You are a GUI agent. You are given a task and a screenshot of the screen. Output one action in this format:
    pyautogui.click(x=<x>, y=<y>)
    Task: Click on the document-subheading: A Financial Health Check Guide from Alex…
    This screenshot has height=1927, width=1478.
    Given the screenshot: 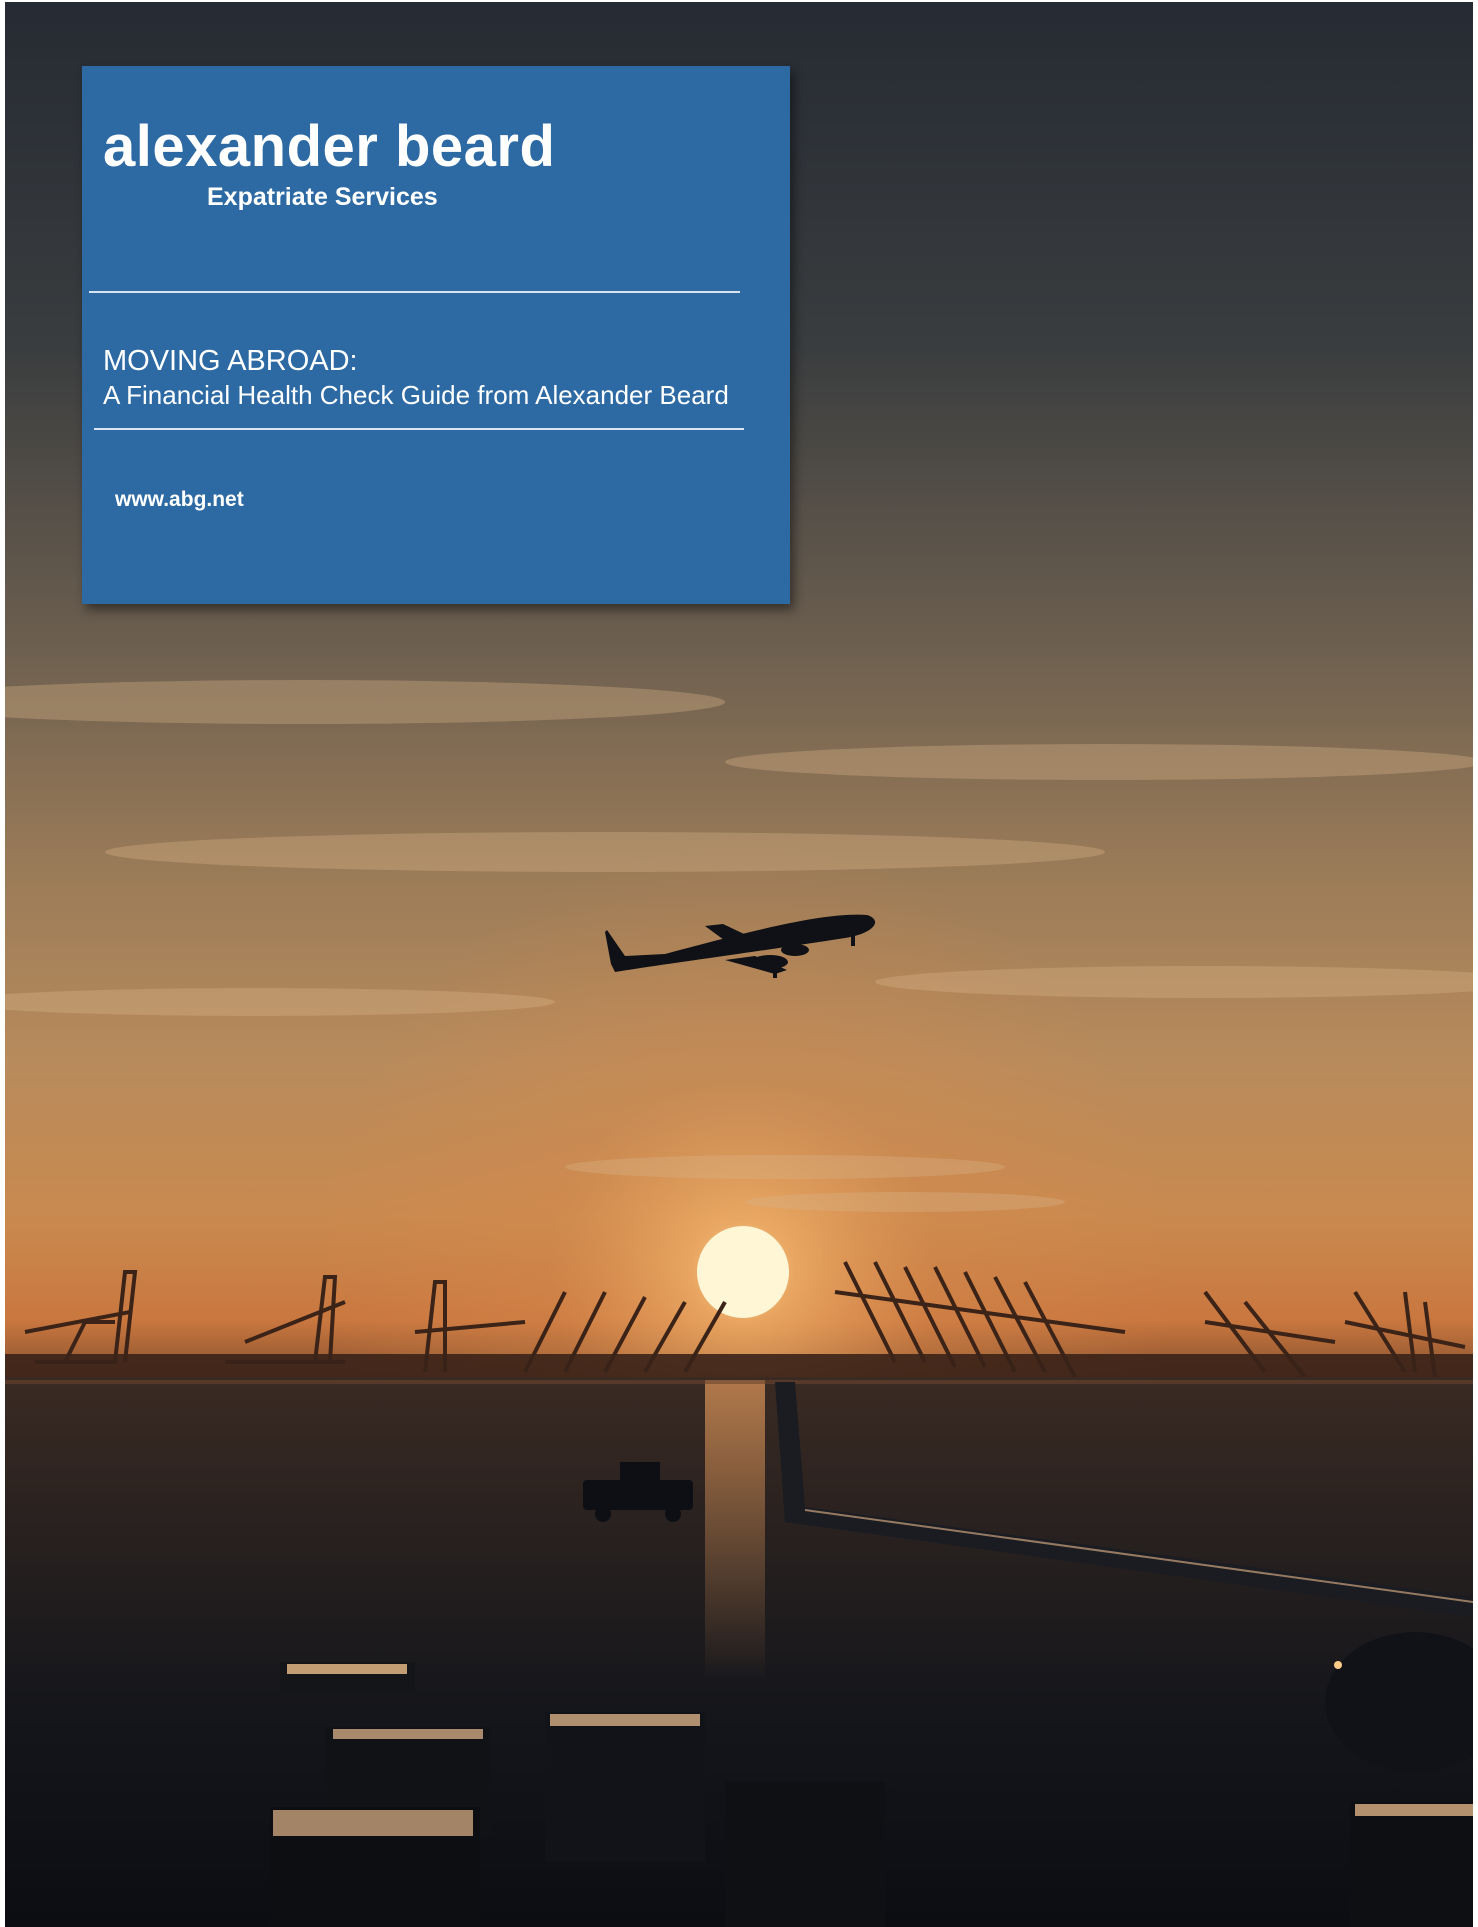 What is the action you would take?
    pyautogui.click(x=416, y=395)
    